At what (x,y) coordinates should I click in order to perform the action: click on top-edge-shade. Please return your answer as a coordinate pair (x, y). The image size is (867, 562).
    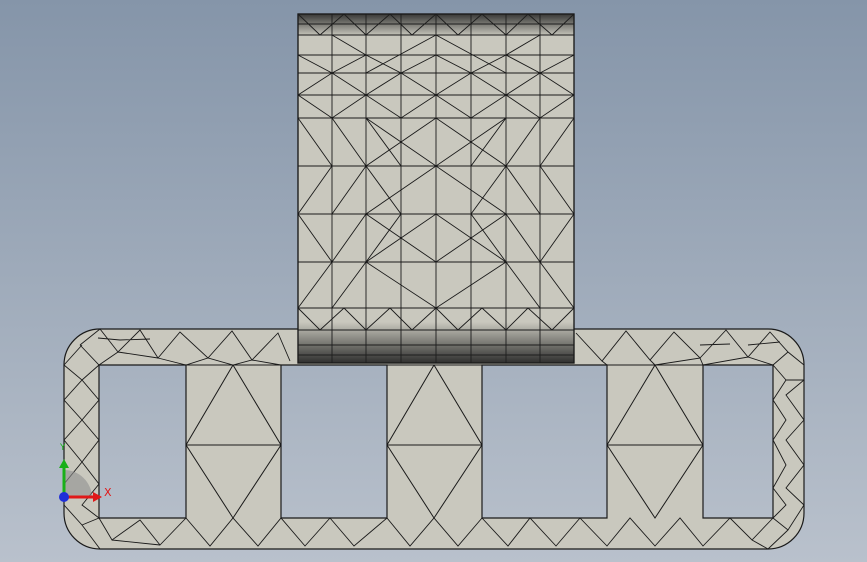
    Looking at the image, I should click on (436, 25).